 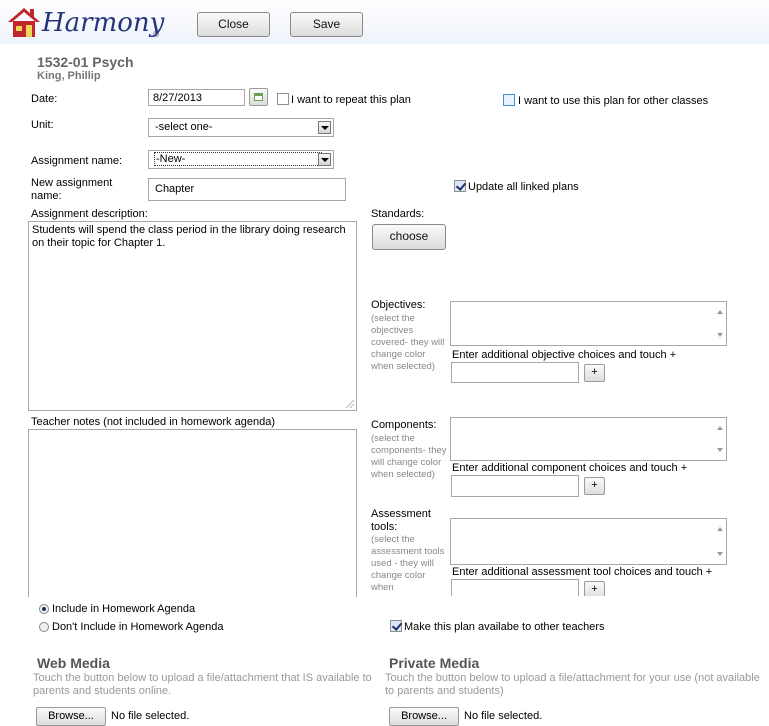 What do you see at coordinates (233, 24) in the screenshot?
I see `close-button: Close` at bounding box center [233, 24].